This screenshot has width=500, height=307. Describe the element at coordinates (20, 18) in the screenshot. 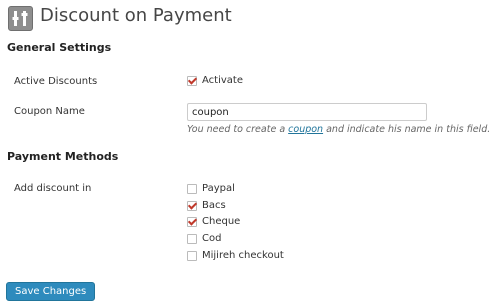

I see `settings-tools-icon` at that location.